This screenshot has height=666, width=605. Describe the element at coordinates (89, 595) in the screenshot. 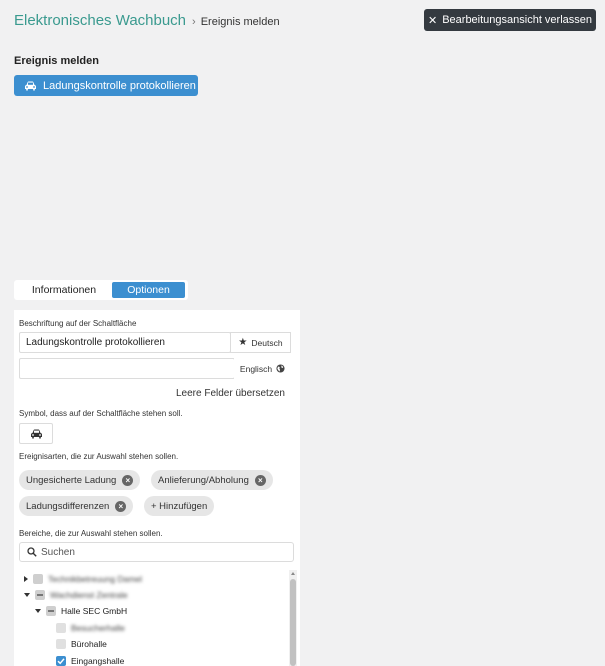

I see `tree-node-label: Wachdienst Zentrale` at that location.